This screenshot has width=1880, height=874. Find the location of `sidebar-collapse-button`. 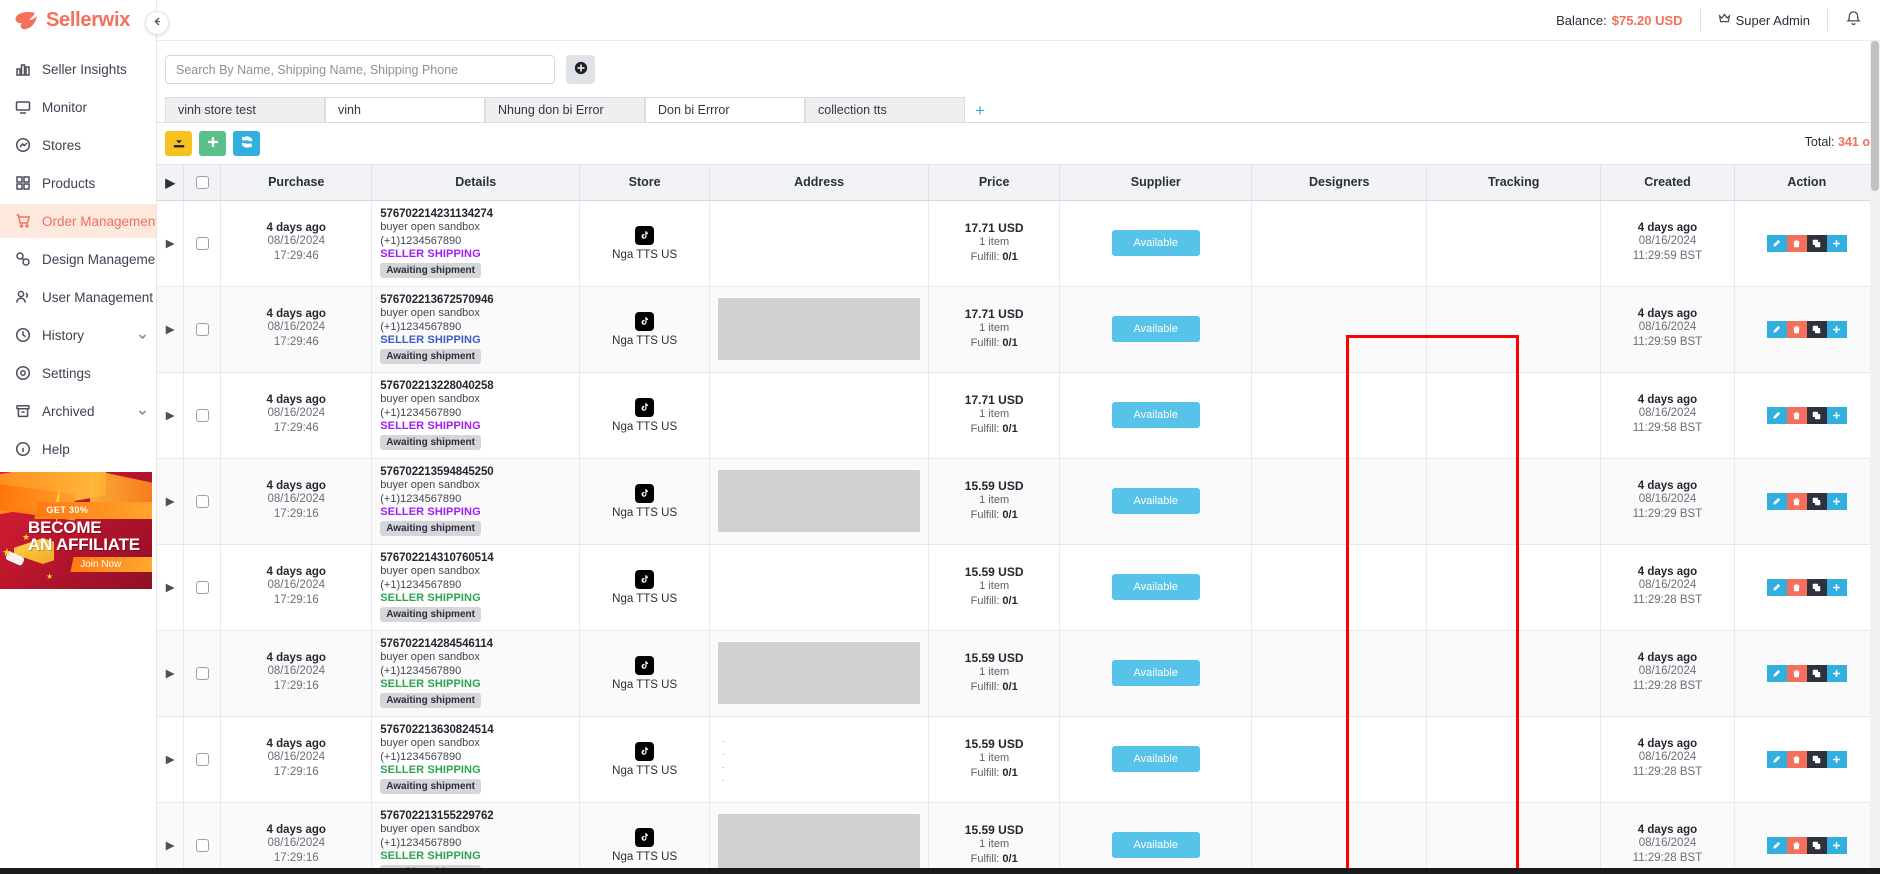

sidebar-collapse-button is located at coordinates (157, 23).